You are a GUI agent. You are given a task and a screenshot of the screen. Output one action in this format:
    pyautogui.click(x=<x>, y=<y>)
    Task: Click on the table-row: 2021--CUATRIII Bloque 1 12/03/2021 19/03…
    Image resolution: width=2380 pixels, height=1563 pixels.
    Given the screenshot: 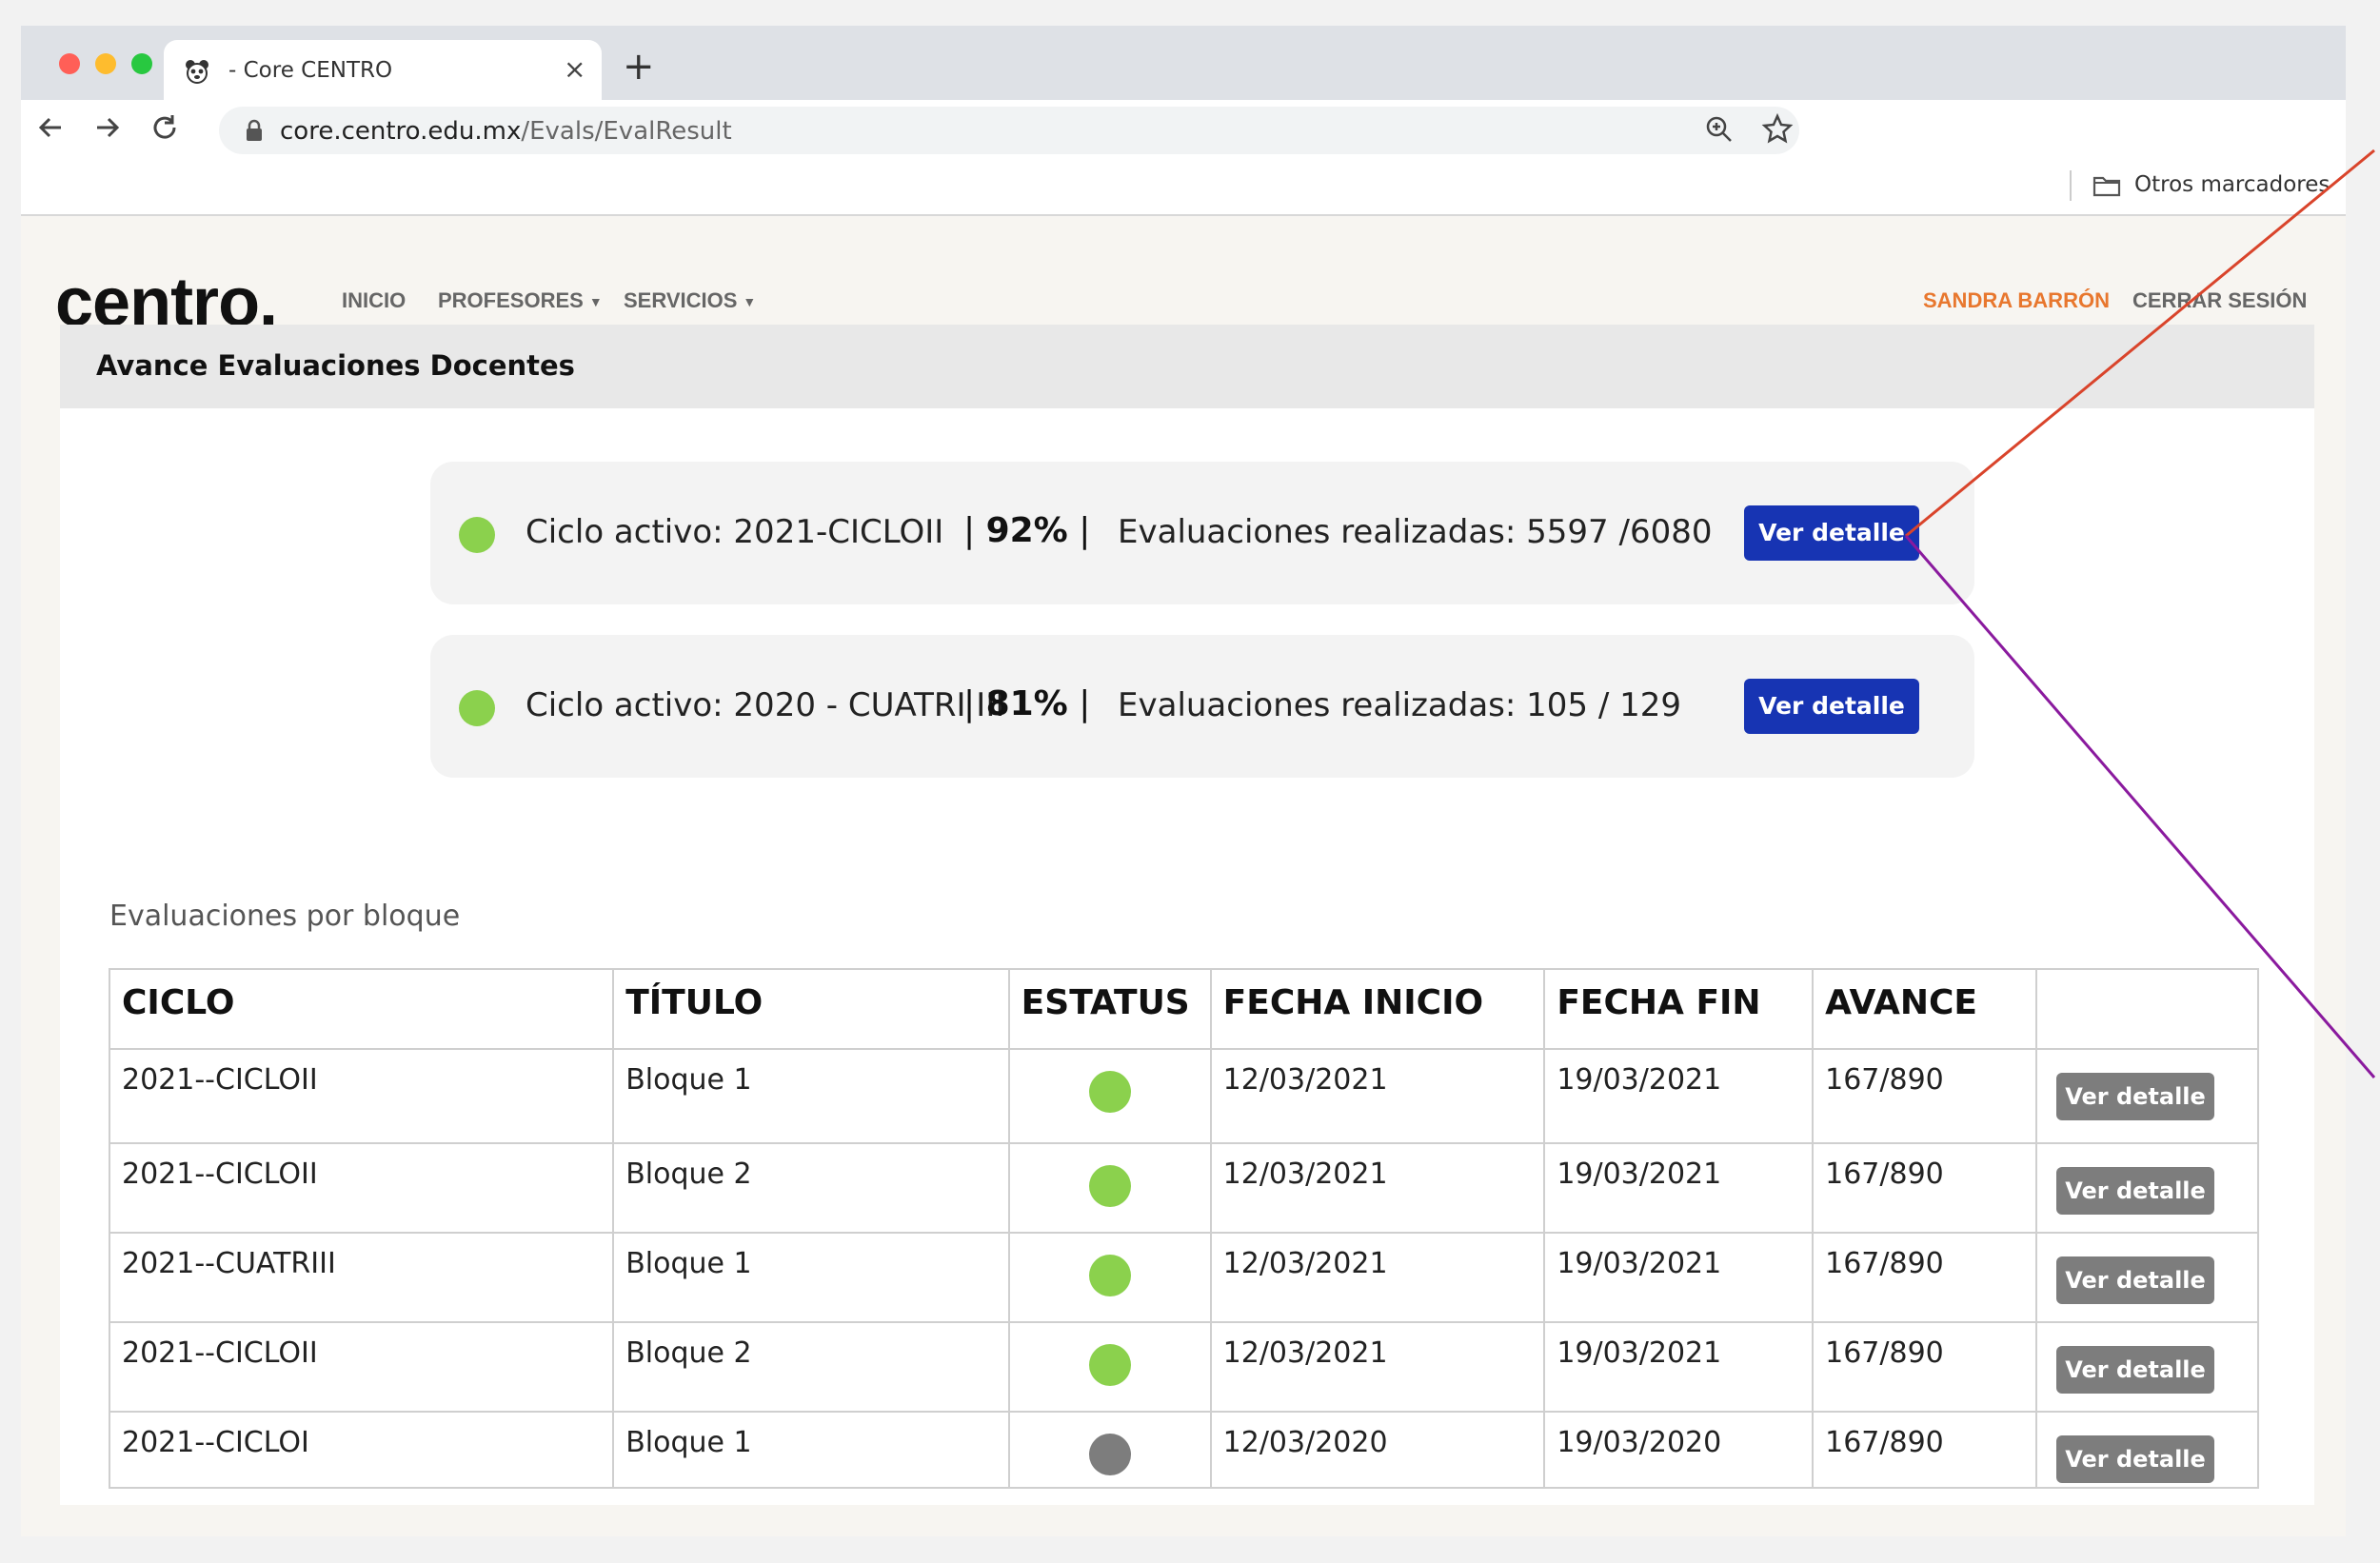 What is the action you would take?
    pyautogui.click(x=1183, y=1277)
    